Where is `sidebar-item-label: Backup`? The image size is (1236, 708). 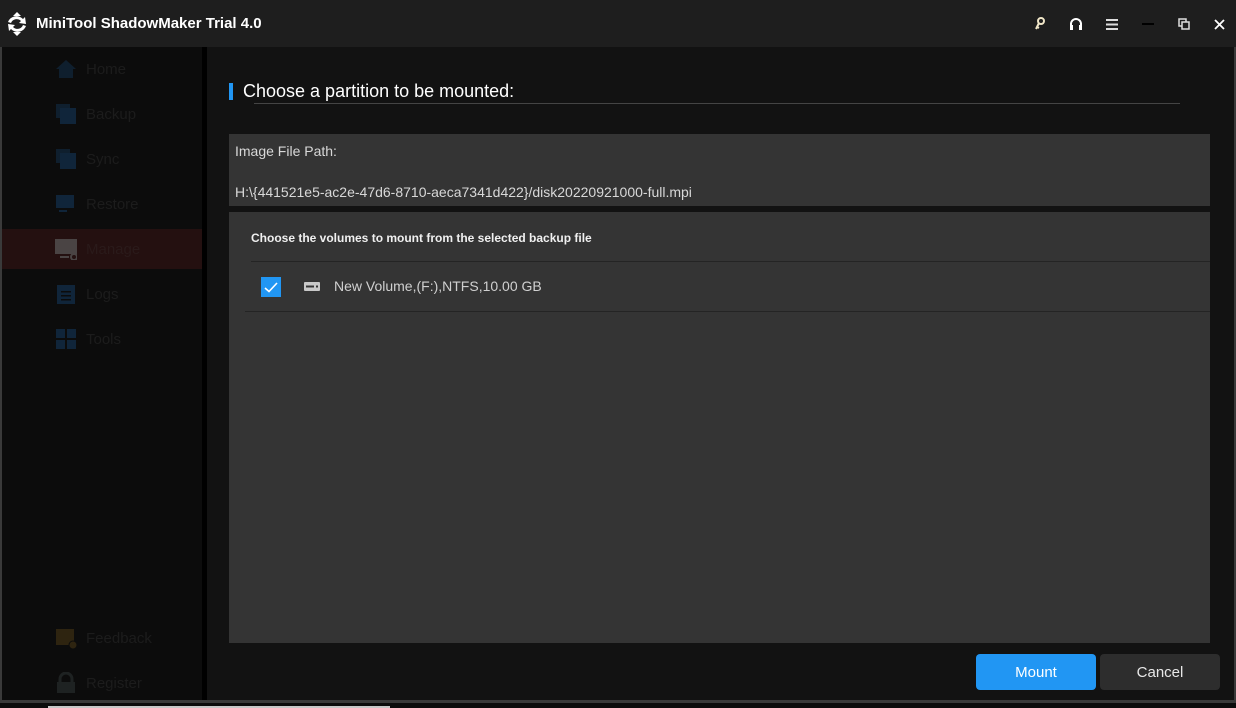
sidebar-item-label: Backup is located at coordinates (111, 114).